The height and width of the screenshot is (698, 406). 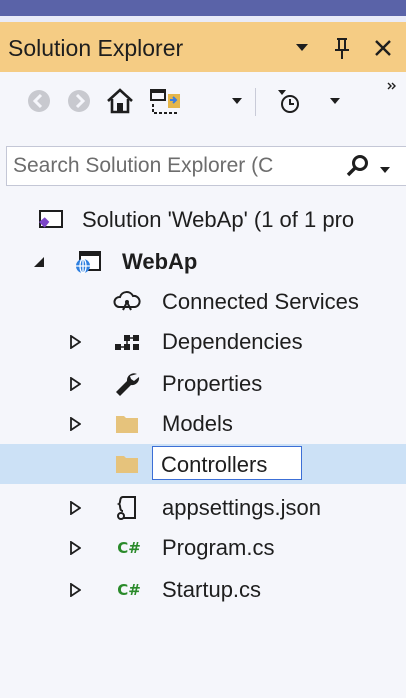 I want to click on web-project-icon, so click(x=87, y=262).